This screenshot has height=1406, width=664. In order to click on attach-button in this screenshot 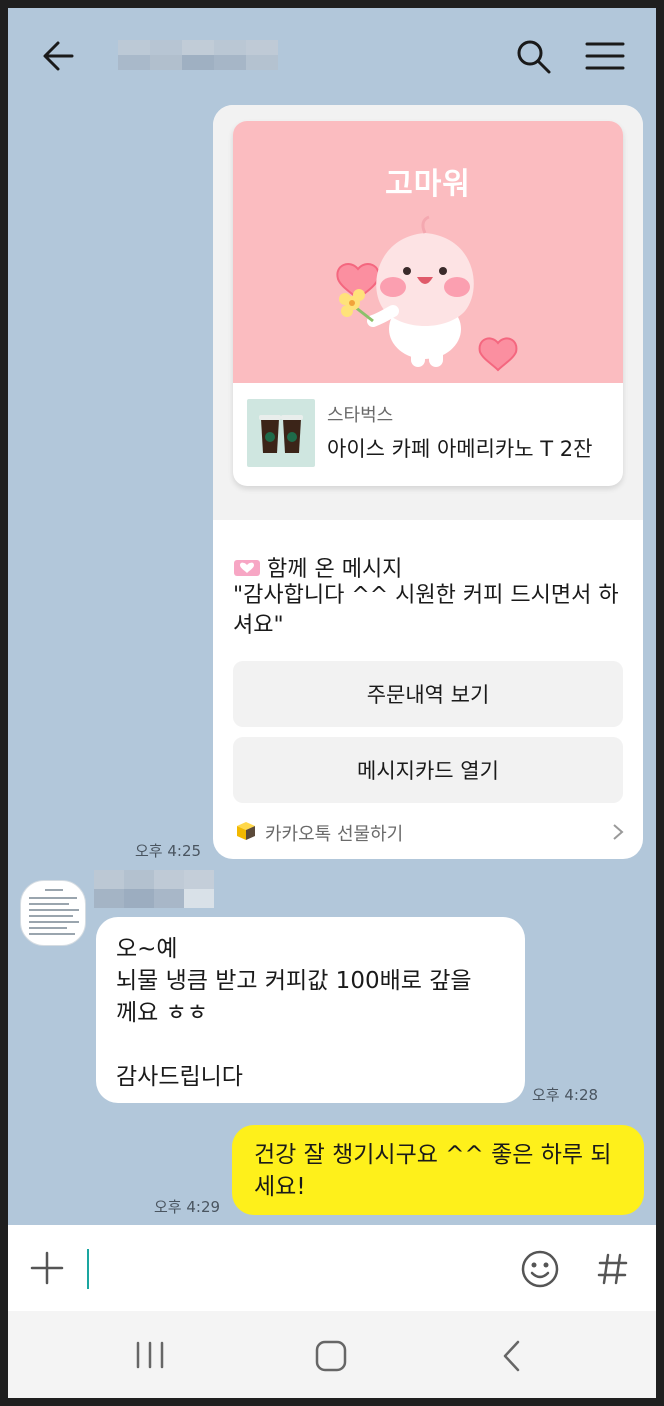, I will do `click(47, 1268)`.